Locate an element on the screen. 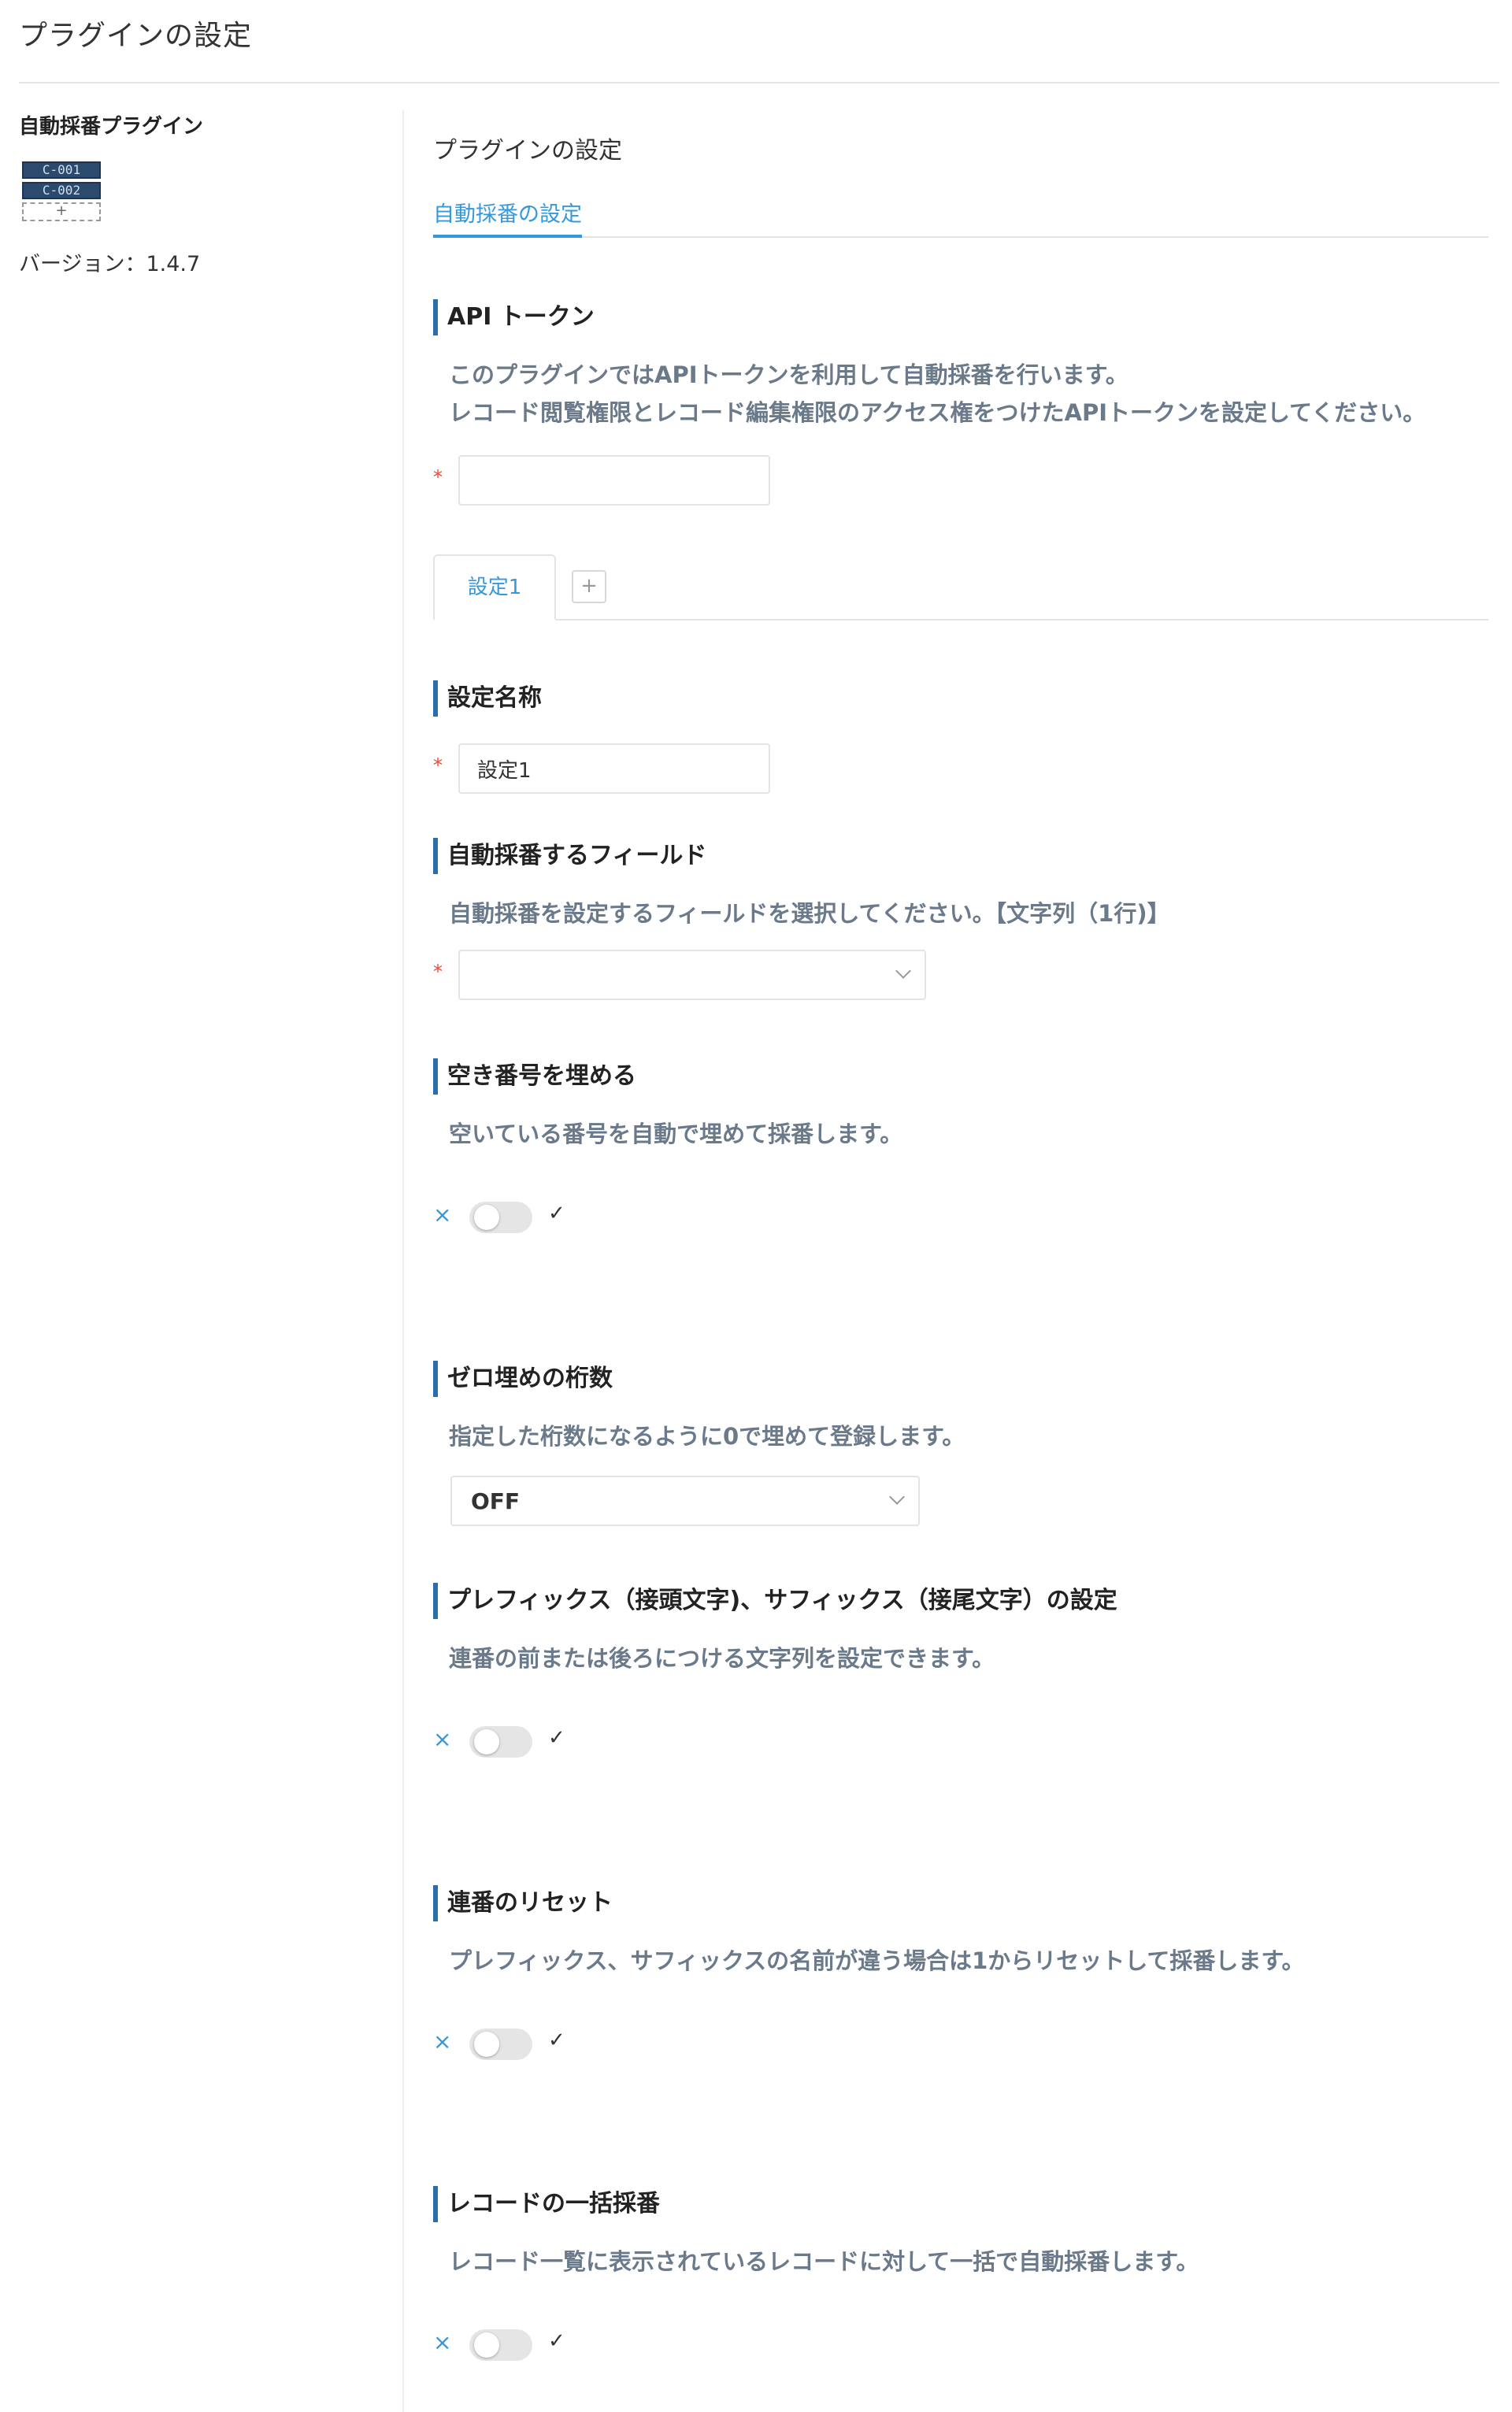 Image resolution: width=1512 pixels, height=2412 pixels. tab-setting-1: 設定1 is located at coordinates (494, 587).